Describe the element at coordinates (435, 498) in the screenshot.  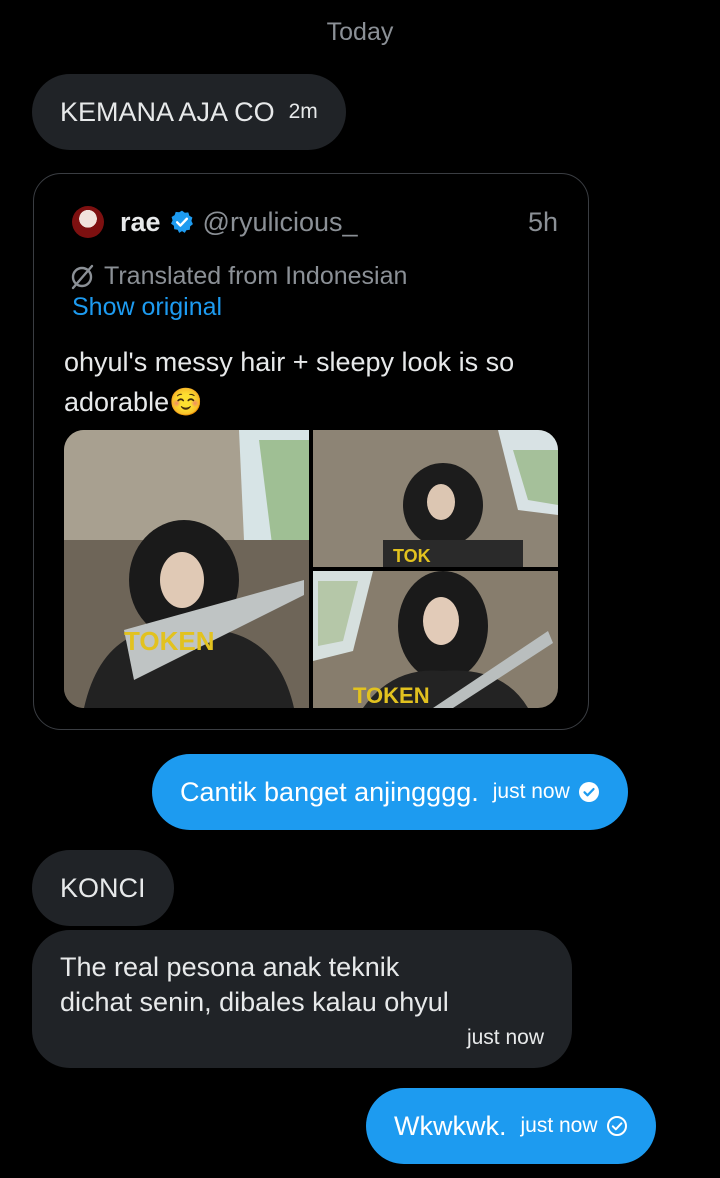
I see `media-photo: TOK` at that location.